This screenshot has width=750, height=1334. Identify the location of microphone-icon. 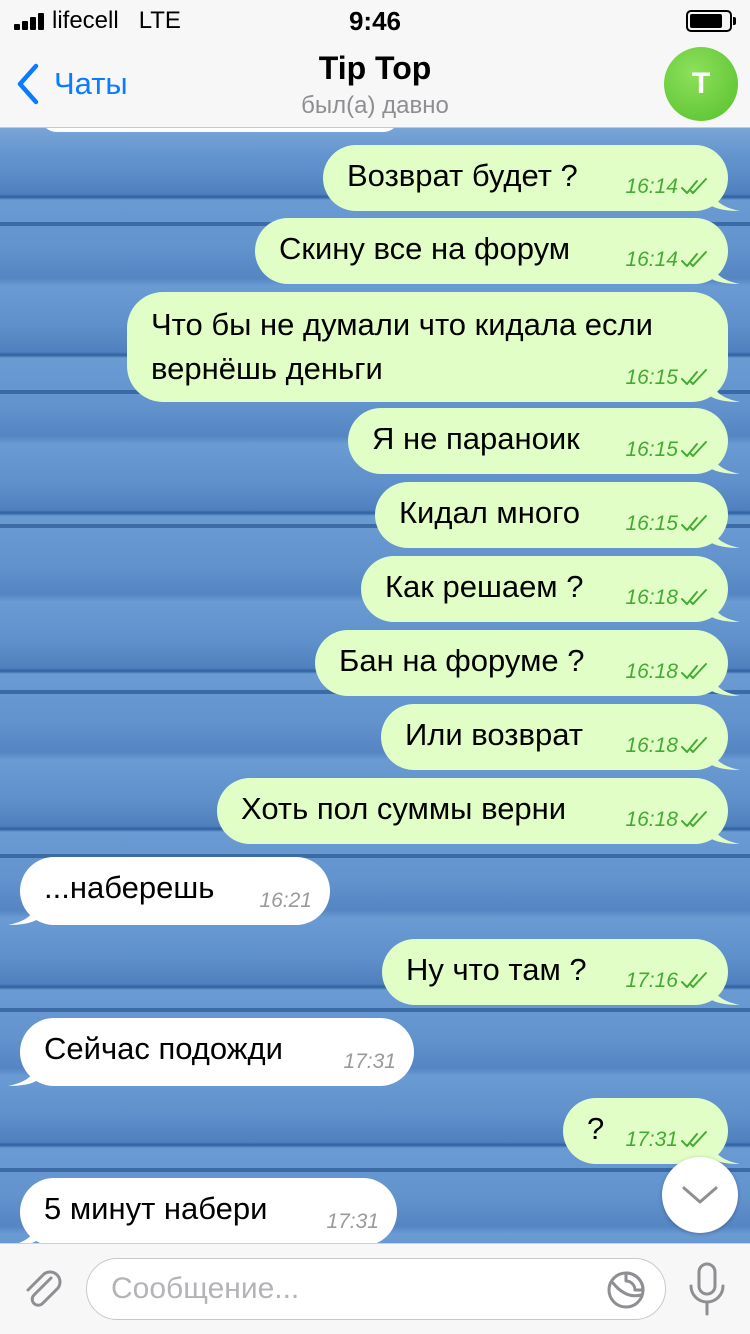
(707, 1289).